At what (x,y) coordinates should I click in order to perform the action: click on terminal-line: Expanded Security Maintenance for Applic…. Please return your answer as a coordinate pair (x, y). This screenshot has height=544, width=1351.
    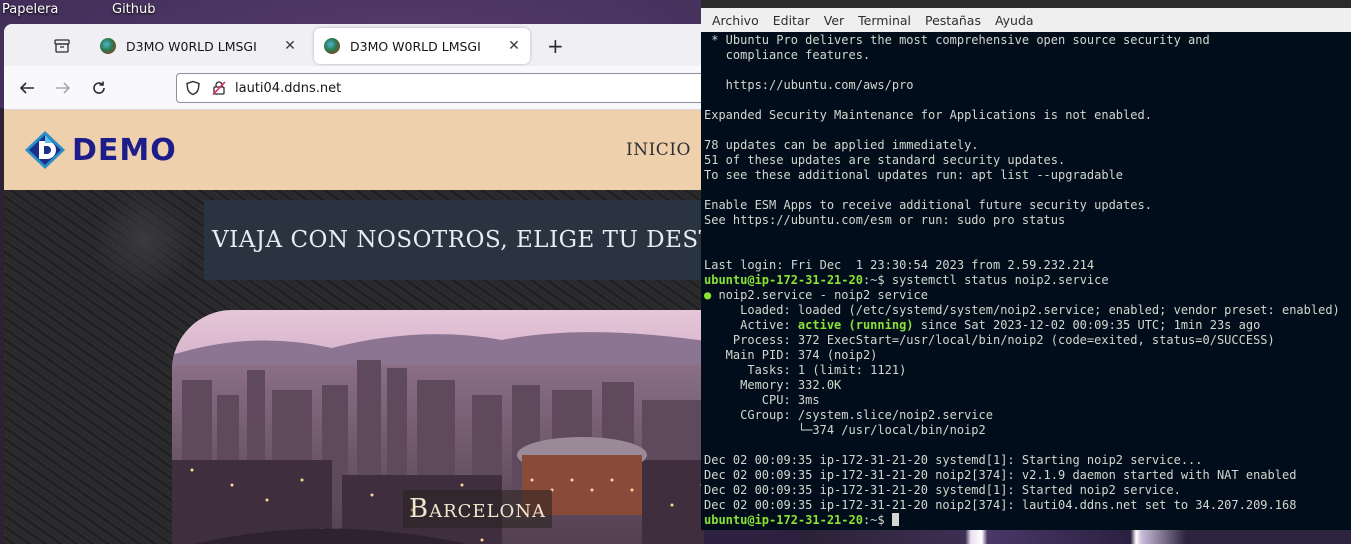
    Looking at the image, I should click on (928, 115).